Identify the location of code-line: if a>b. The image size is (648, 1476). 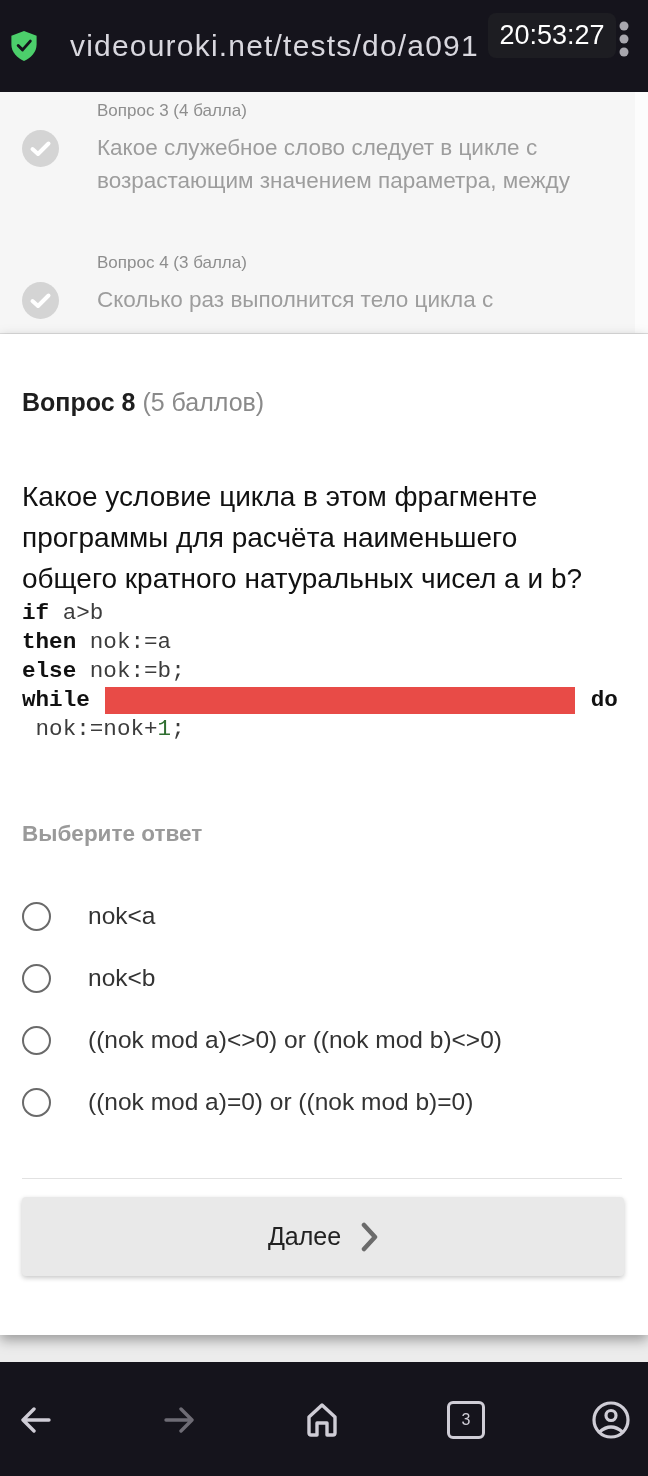
(63, 613).